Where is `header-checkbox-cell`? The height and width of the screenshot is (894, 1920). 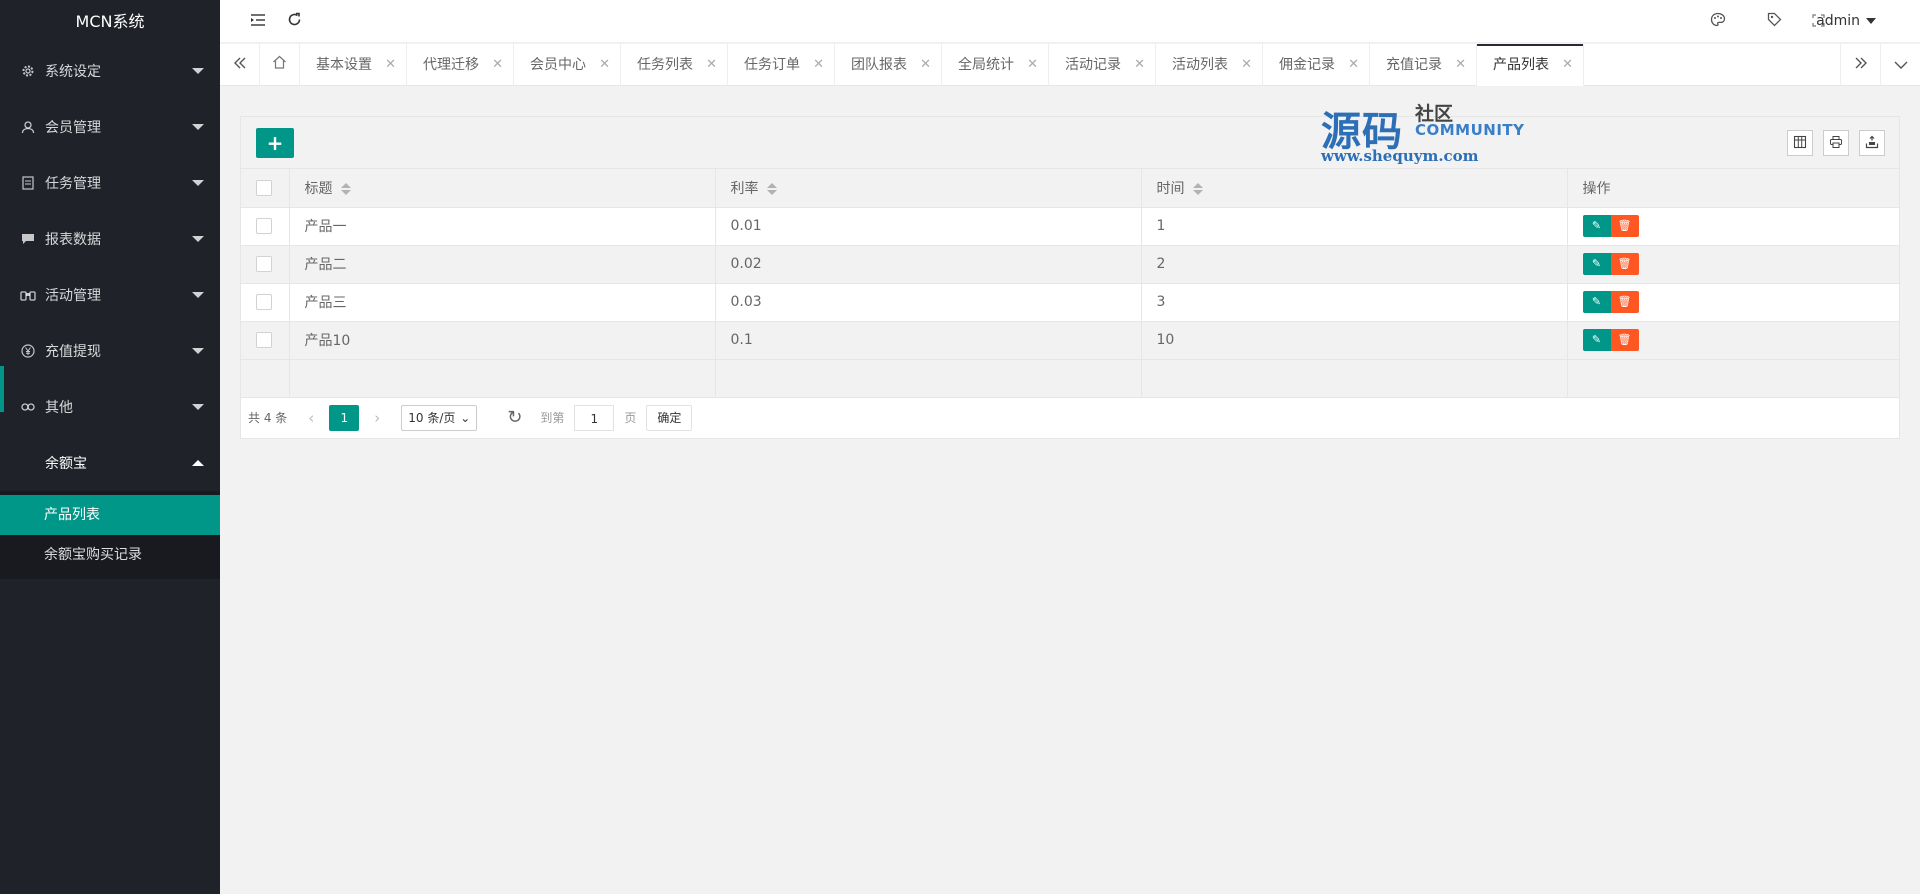
header-checkbox-cell is located at coordinates (265, 188).